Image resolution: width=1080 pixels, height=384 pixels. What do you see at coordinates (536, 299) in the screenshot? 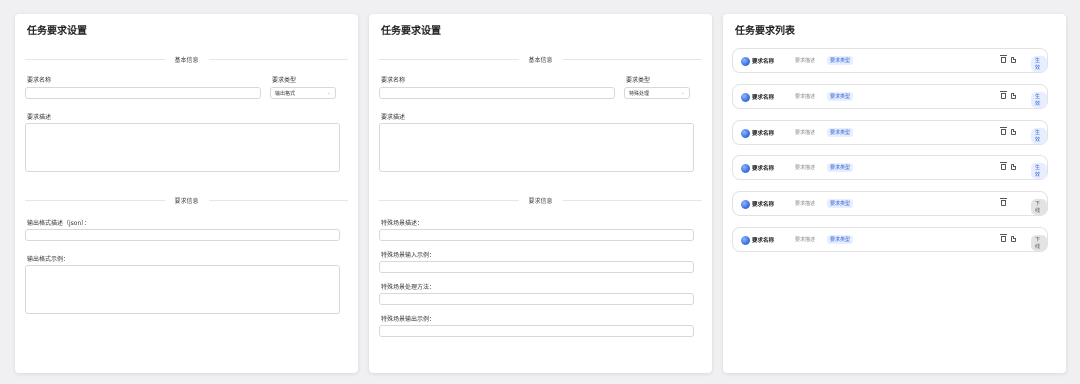
I see `special-scene-method-input` at bounding box center [536, 299].